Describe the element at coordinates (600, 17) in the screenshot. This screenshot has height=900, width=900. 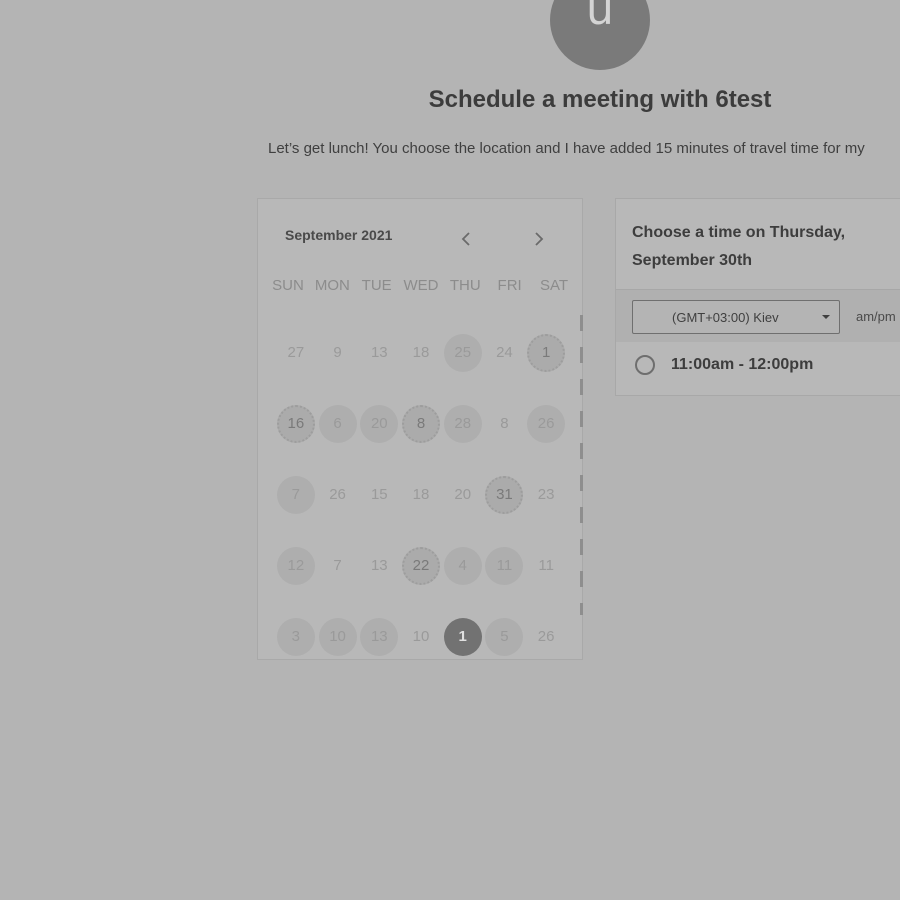
I see `avatar-letter: u` at that location.